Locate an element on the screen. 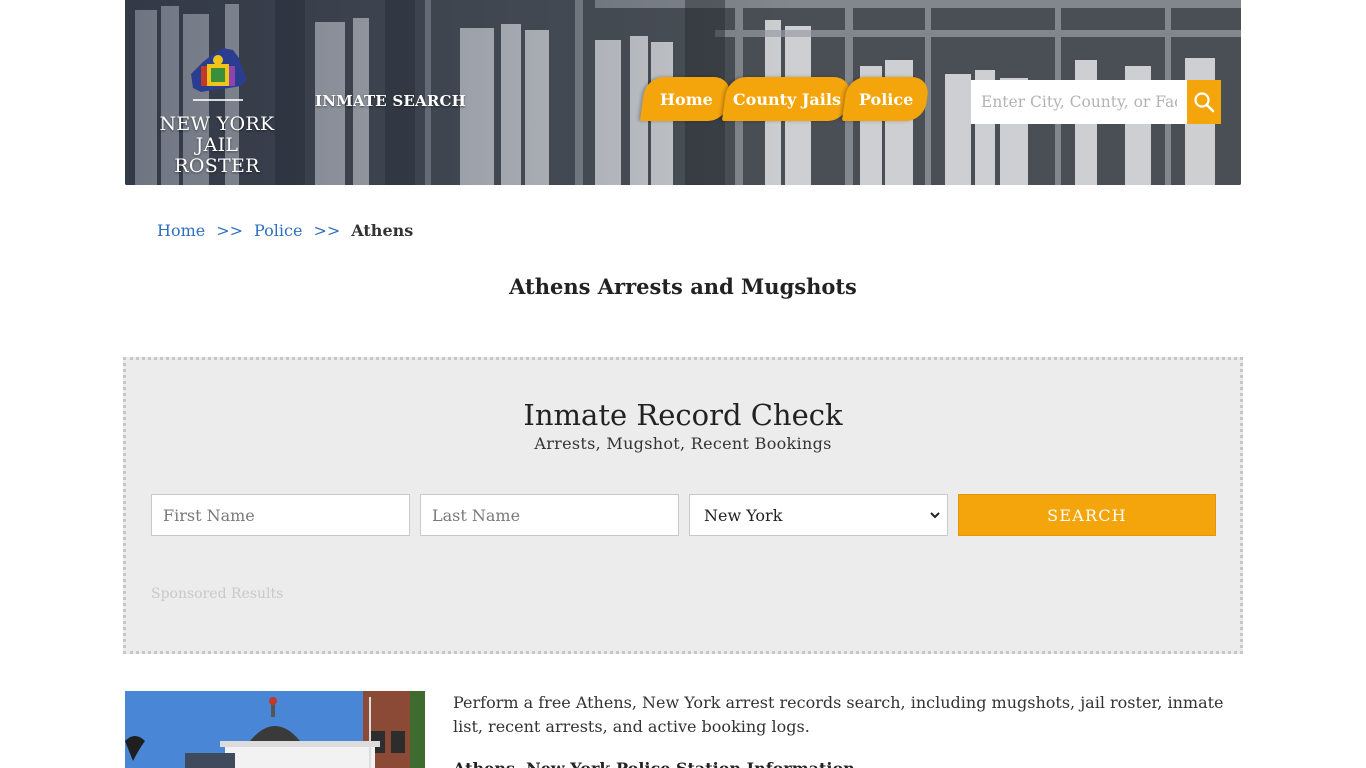  site-logo: NEW YORK JAIL ROSTER is located at coordinates (217, 110).